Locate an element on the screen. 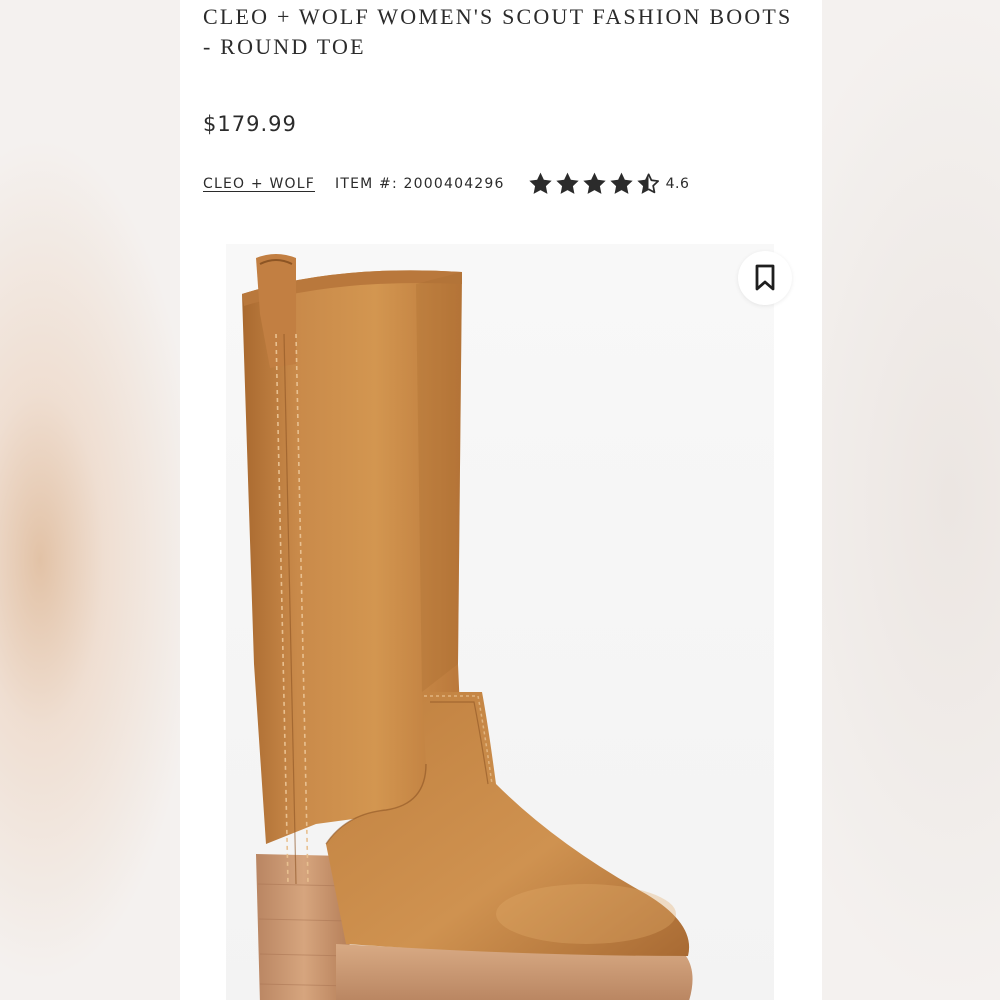 This screenshot has width=1000, height=1000. product-meta-row: CLEO + WOLF ITEM #: 2000404296 4.6 is located at coordinates (446, 184).